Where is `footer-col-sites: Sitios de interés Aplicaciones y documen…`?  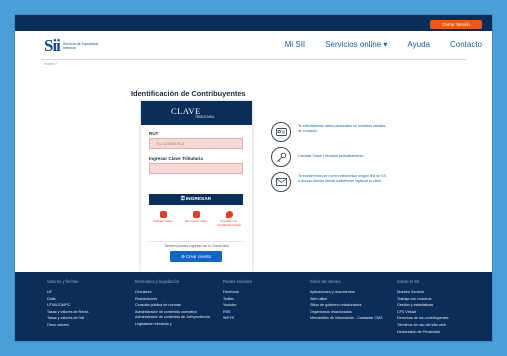
footer-col-sites: Sitios de interés Aplicaciones y documen… is located at coordinates (350, 300).